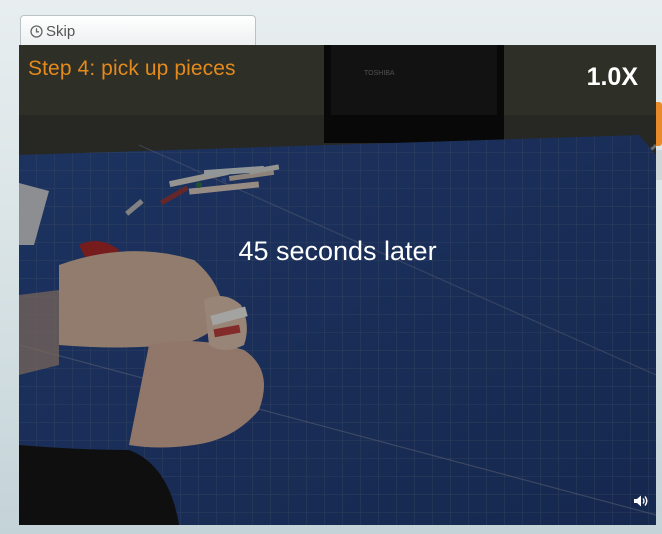 This screenshot has height=534, width=662. Describe the element at coordinates (61, 31) in the screenshot. I see `skip-label: Skip` at that location.